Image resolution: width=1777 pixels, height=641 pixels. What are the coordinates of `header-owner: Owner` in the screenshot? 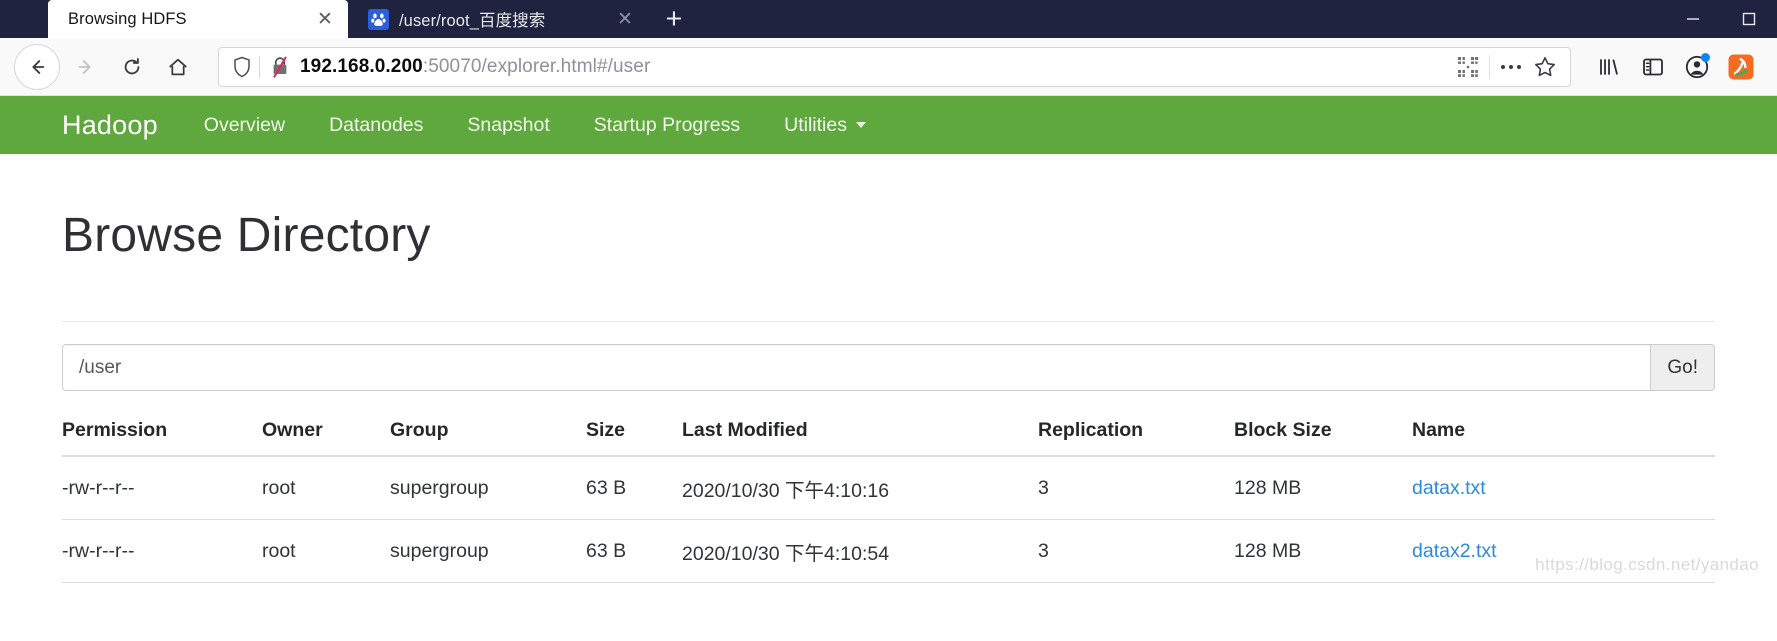 It's located at (326, 438).